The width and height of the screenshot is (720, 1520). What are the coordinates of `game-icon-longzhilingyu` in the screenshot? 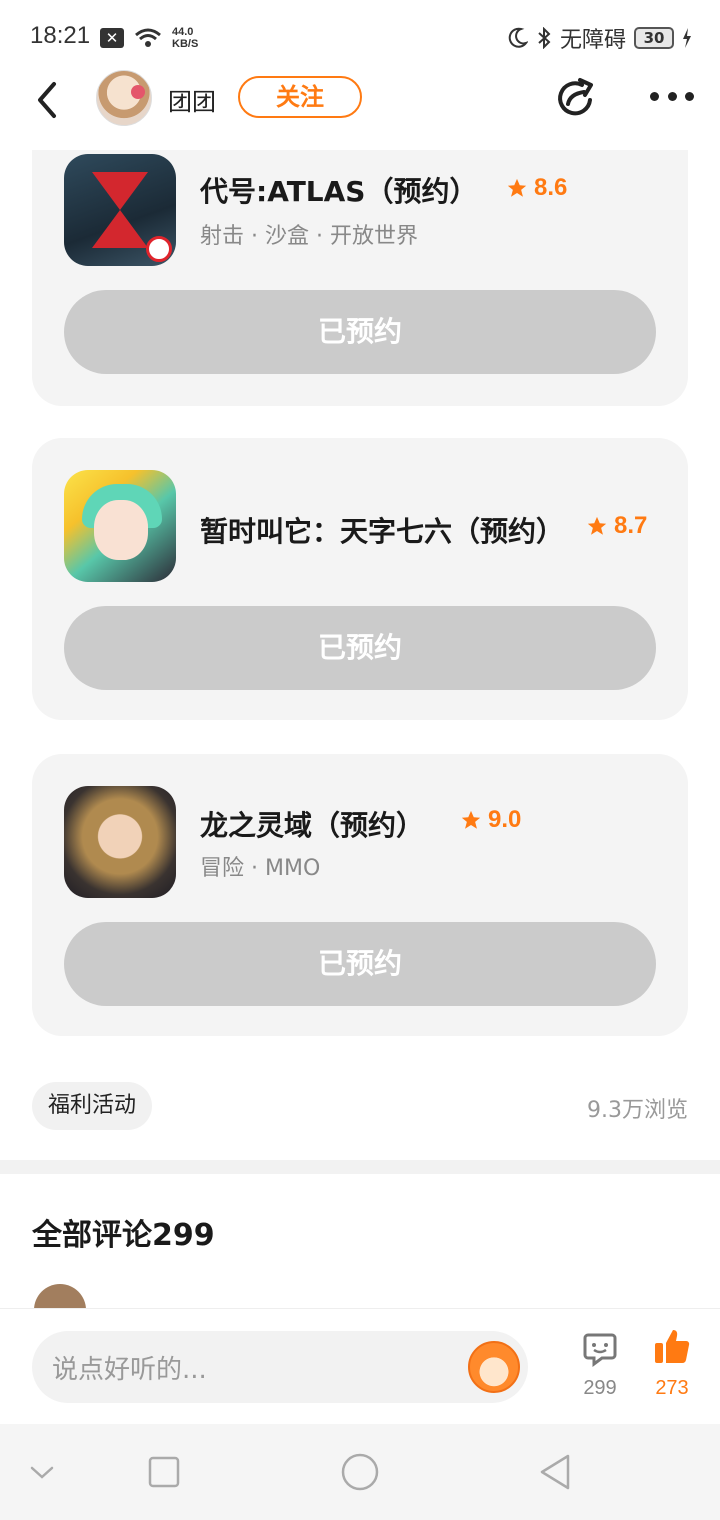 It's located at (120, 842).